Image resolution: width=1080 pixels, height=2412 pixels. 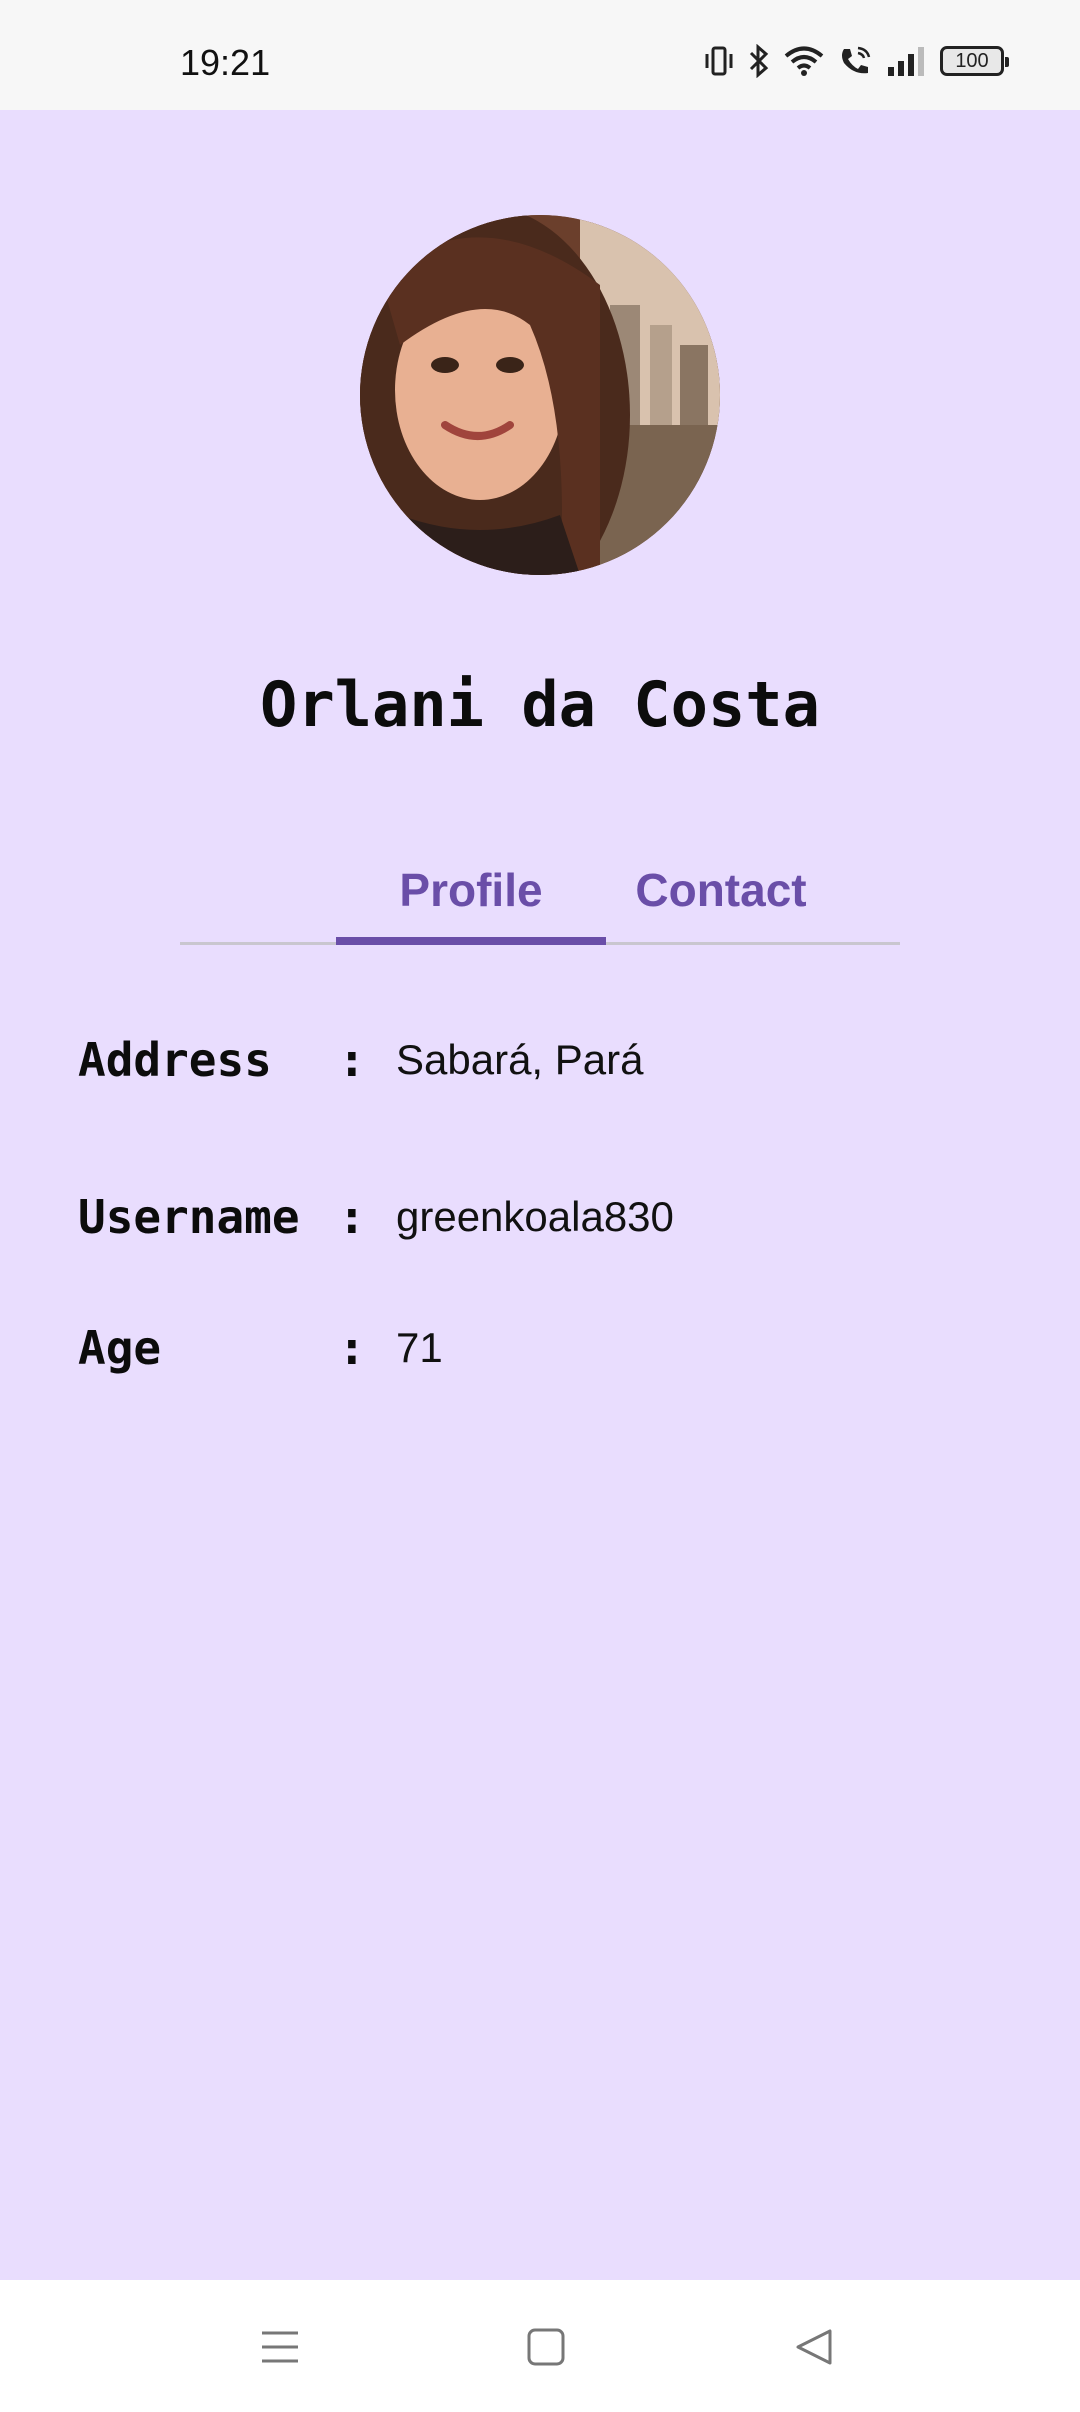 What do you see at coordinates (189, 1216) in the screenshot?
I see `detail-label: Username` at bounding box center [189, 1216].